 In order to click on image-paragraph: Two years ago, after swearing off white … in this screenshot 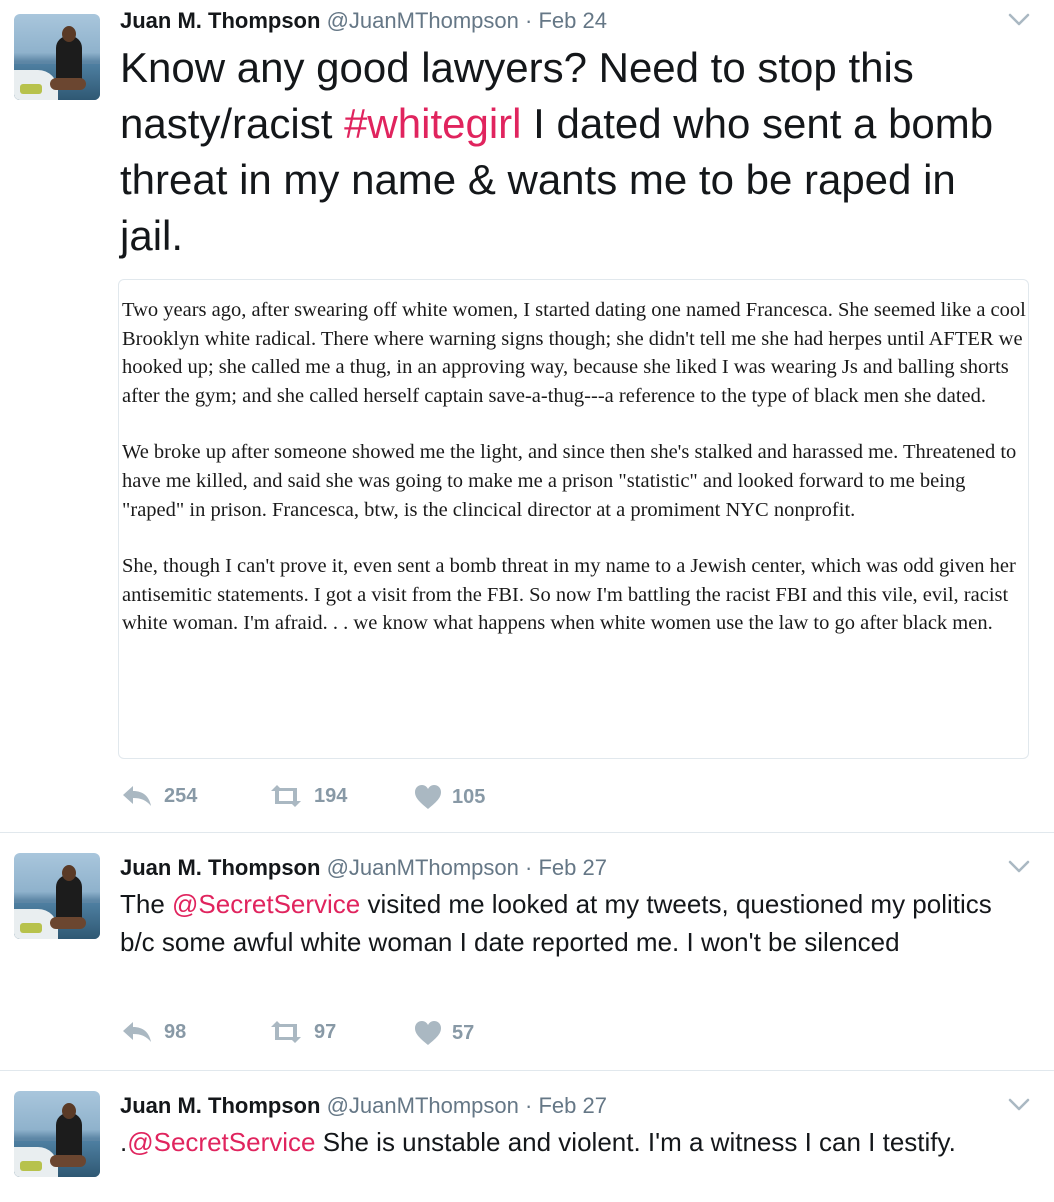, I will do `click(574, 353)`.